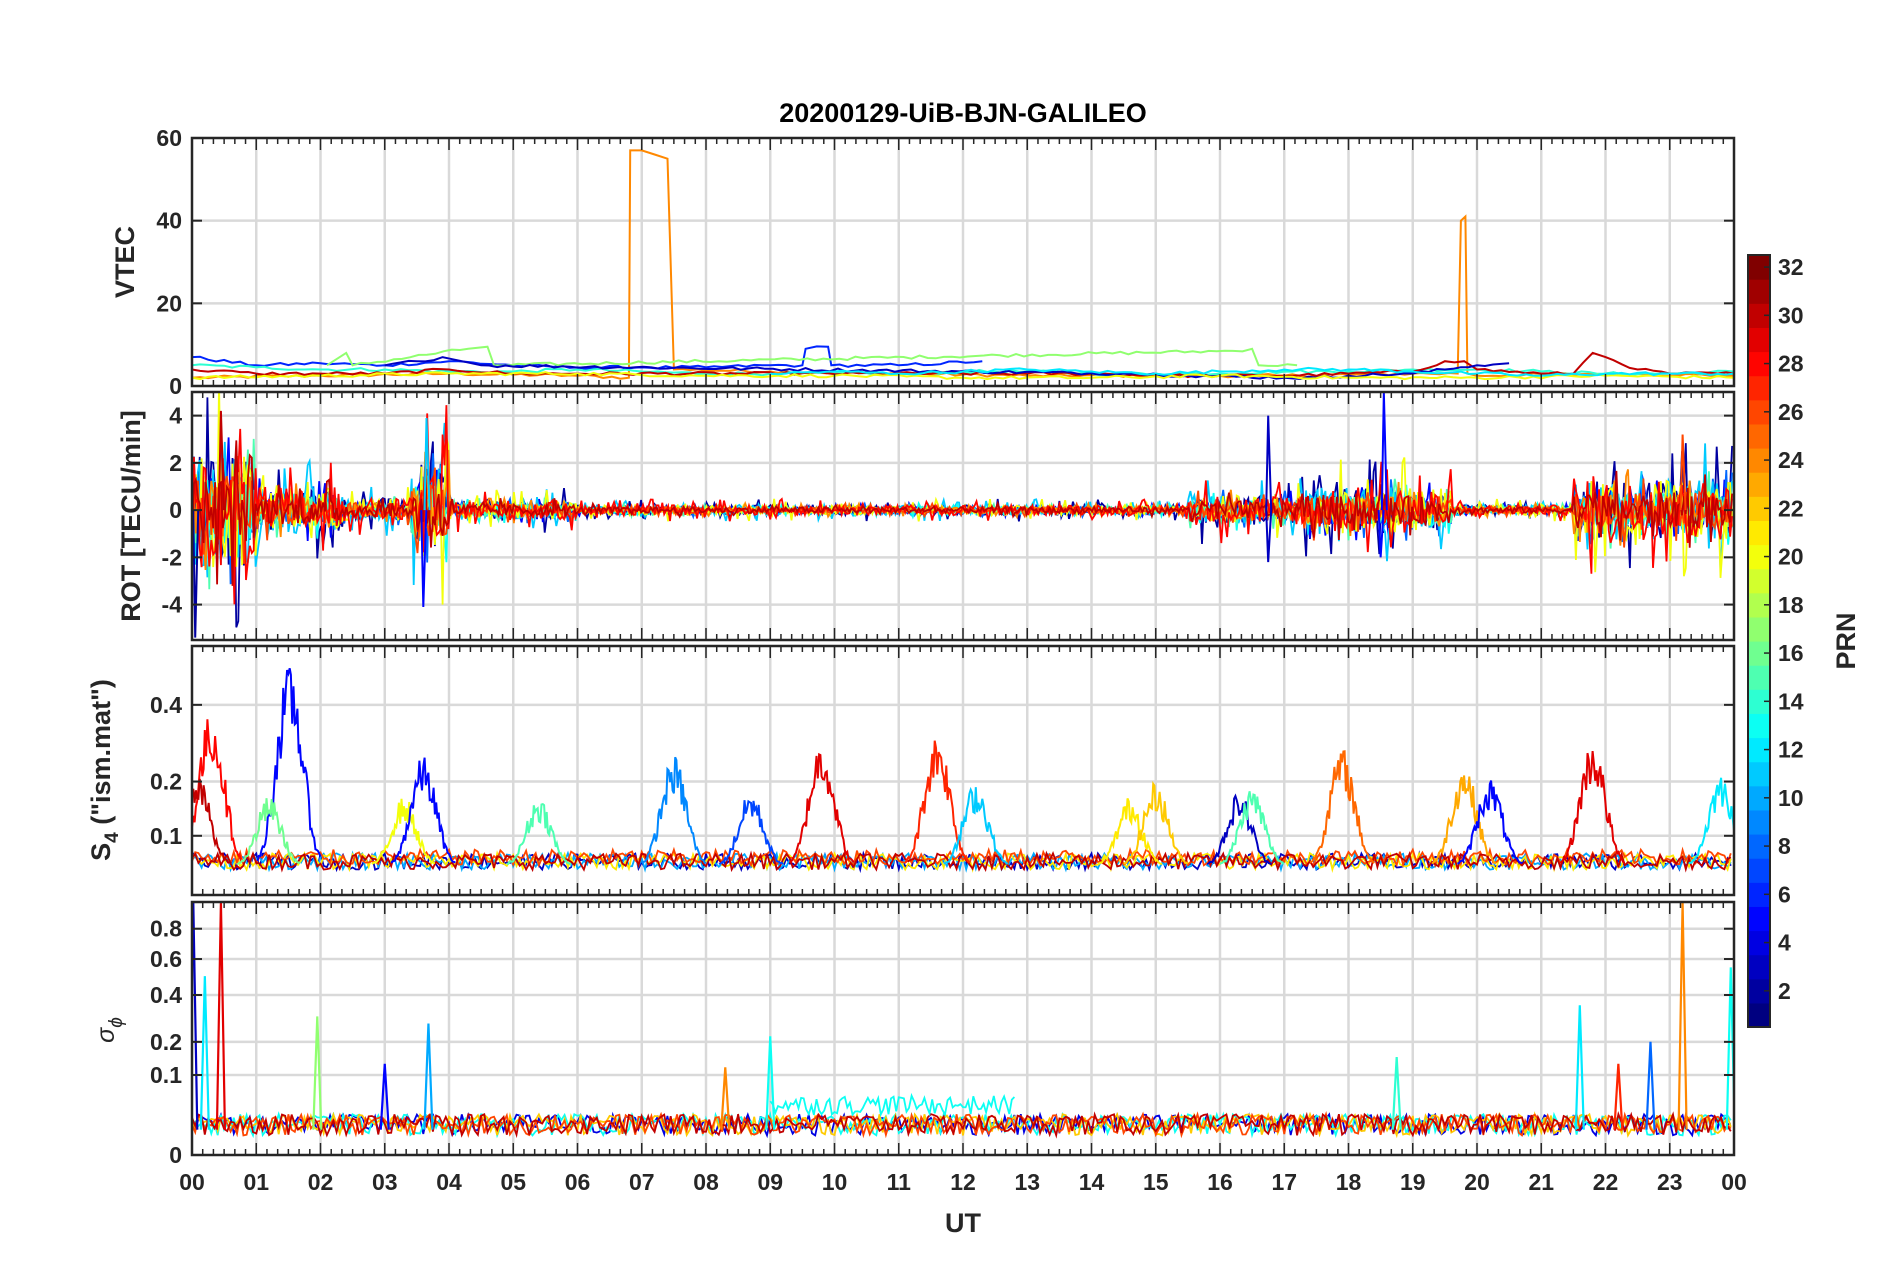  Describe the element at coordinates (770, 1182) in the screenshot. I see `x-tick-label: 09` at that location.